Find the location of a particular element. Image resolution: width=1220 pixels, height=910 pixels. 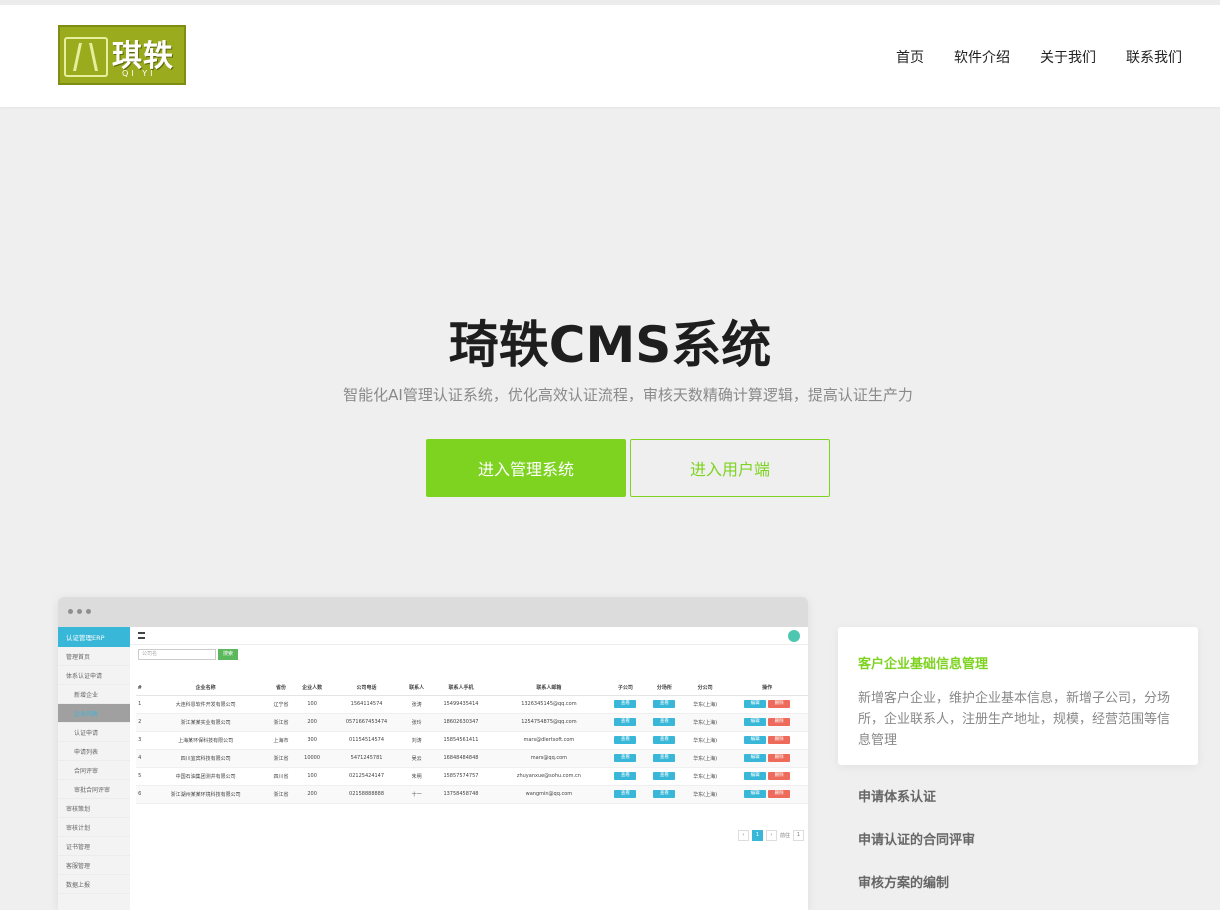

table-header-cell: 公司电话 is located at coordinates (366, 688).